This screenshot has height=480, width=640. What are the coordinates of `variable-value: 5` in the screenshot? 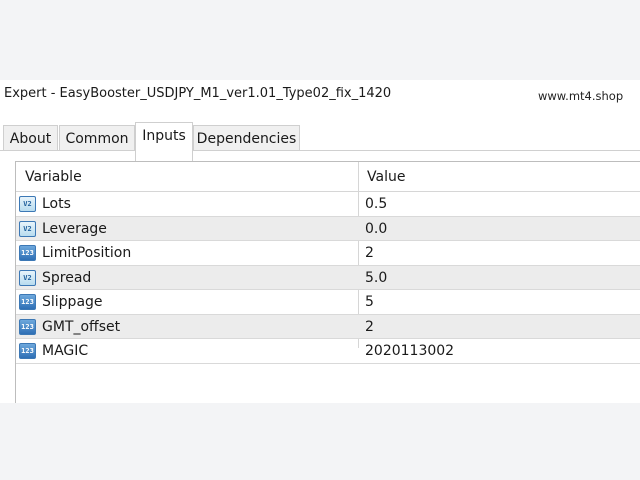 It's located at (369, 302).